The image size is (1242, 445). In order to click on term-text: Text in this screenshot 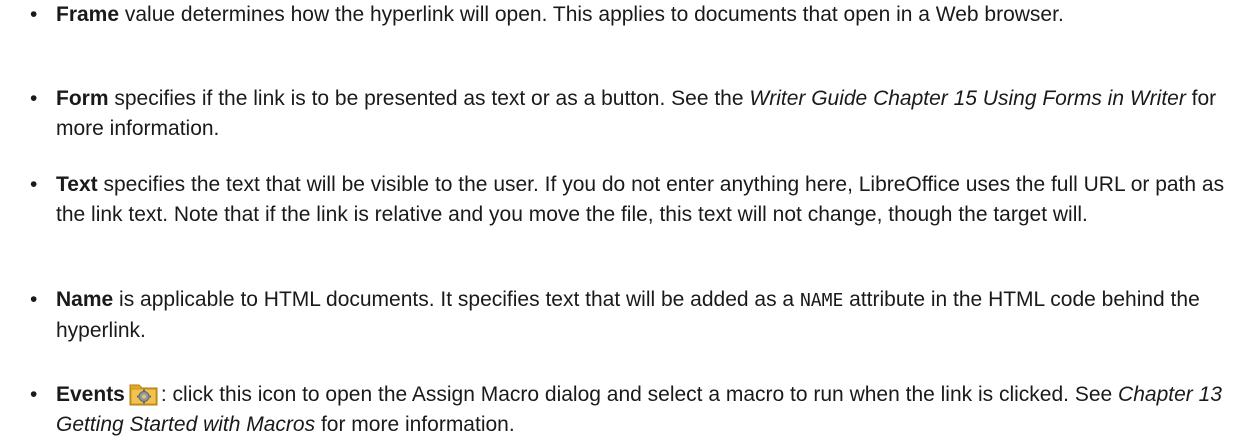, I will do `click(77, 184)`.